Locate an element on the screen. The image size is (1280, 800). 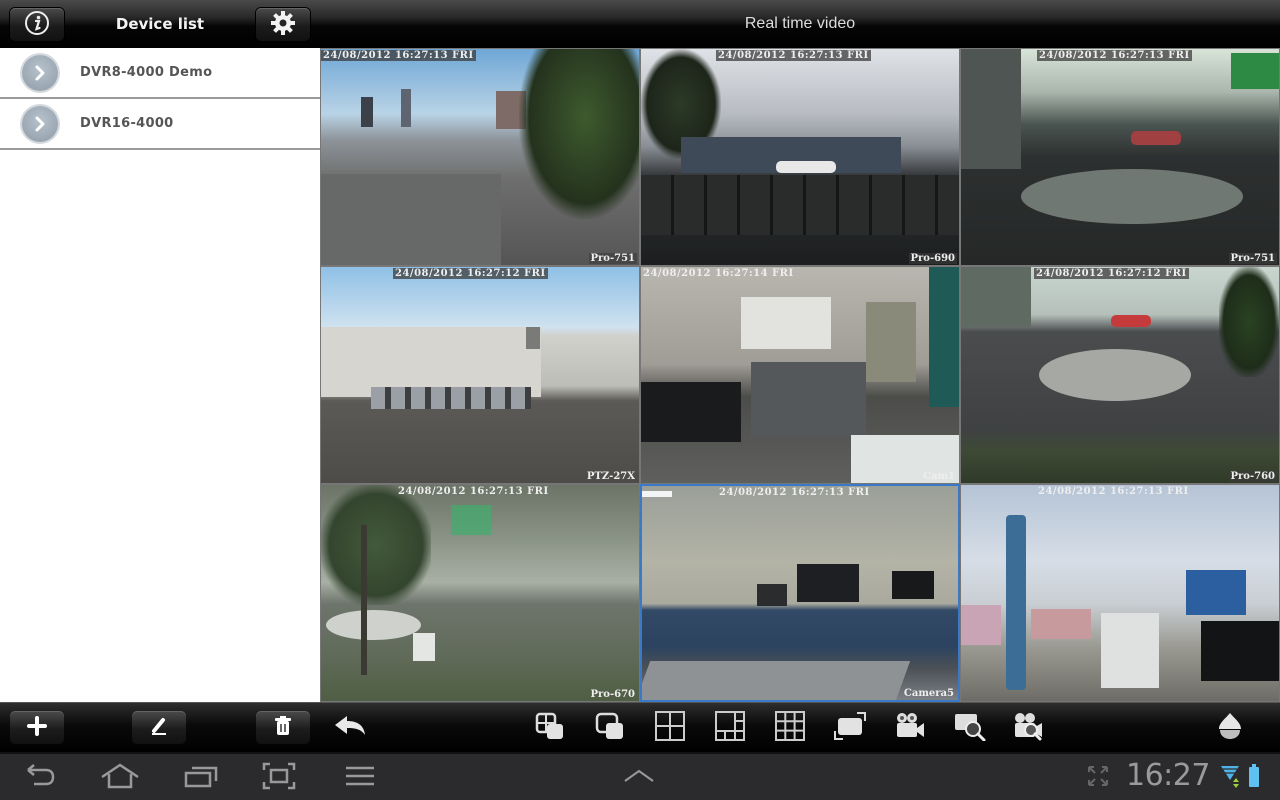
search-playback-icon is located at coordinates (970, 728).